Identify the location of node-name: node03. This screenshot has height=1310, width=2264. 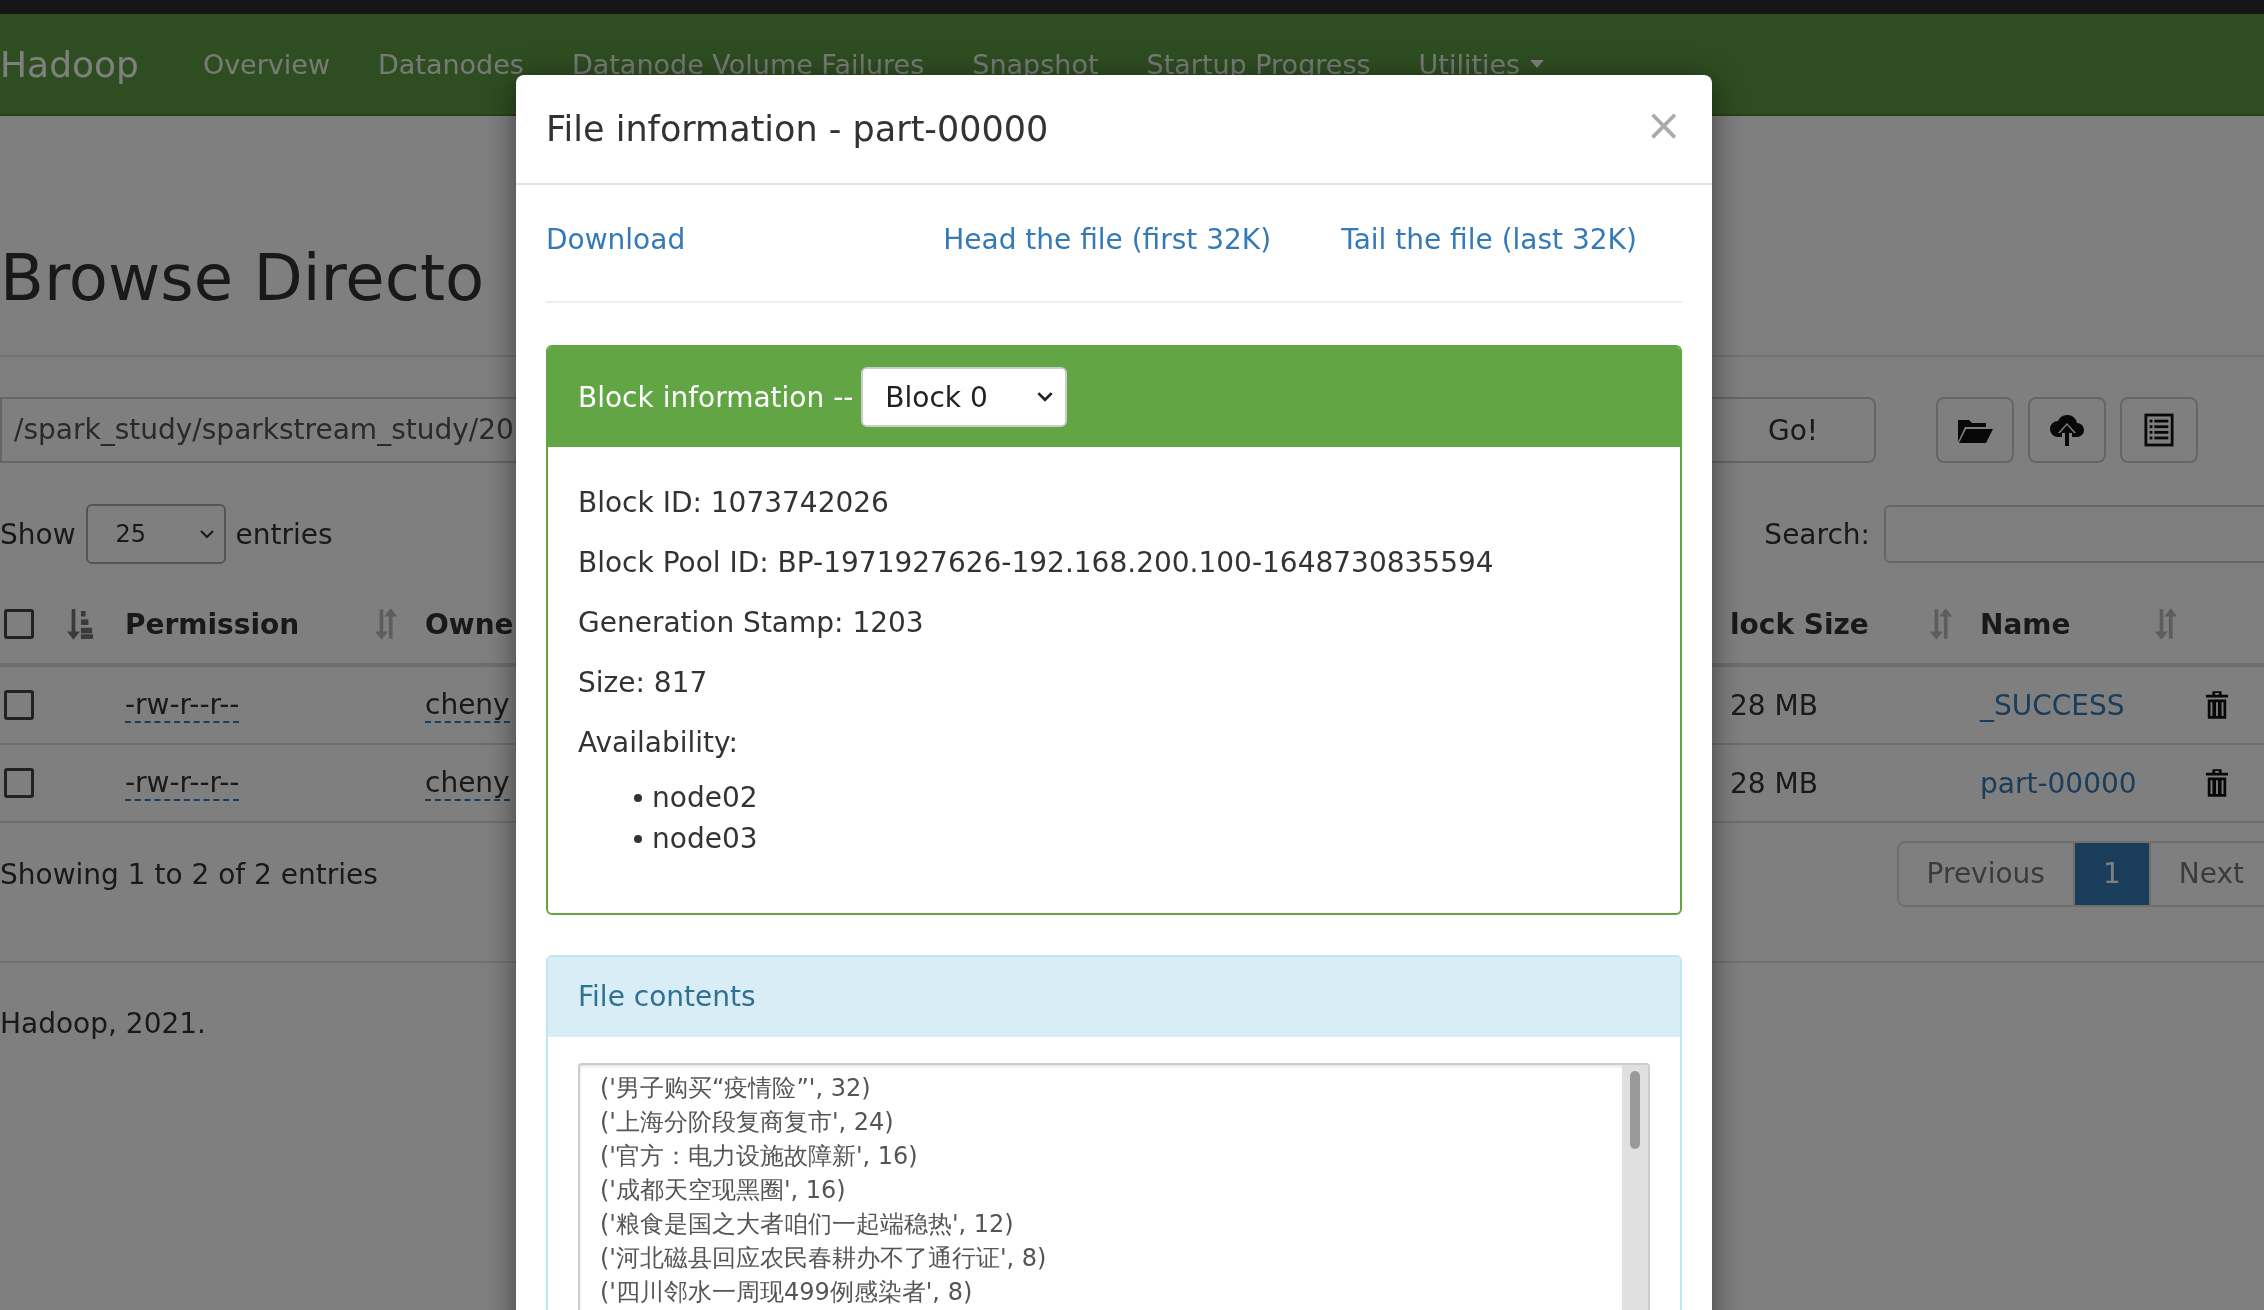
(705, 838).